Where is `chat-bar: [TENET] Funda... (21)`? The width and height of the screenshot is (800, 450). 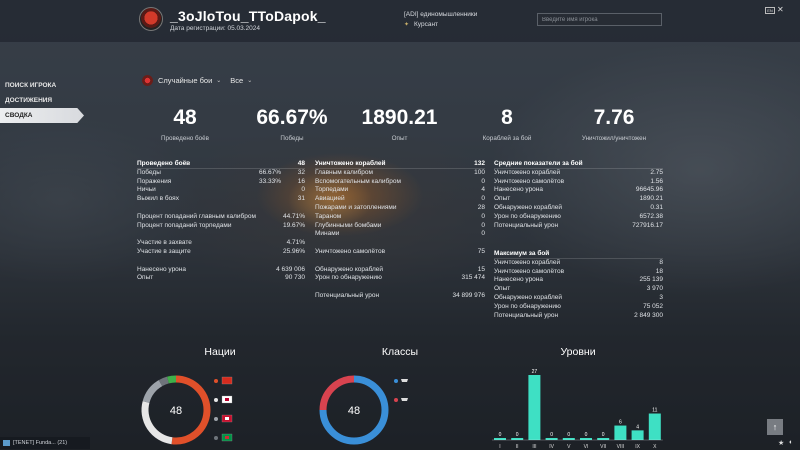 chat-bar: [TENET] Funda... (21) is located at coordinates (45, 443).